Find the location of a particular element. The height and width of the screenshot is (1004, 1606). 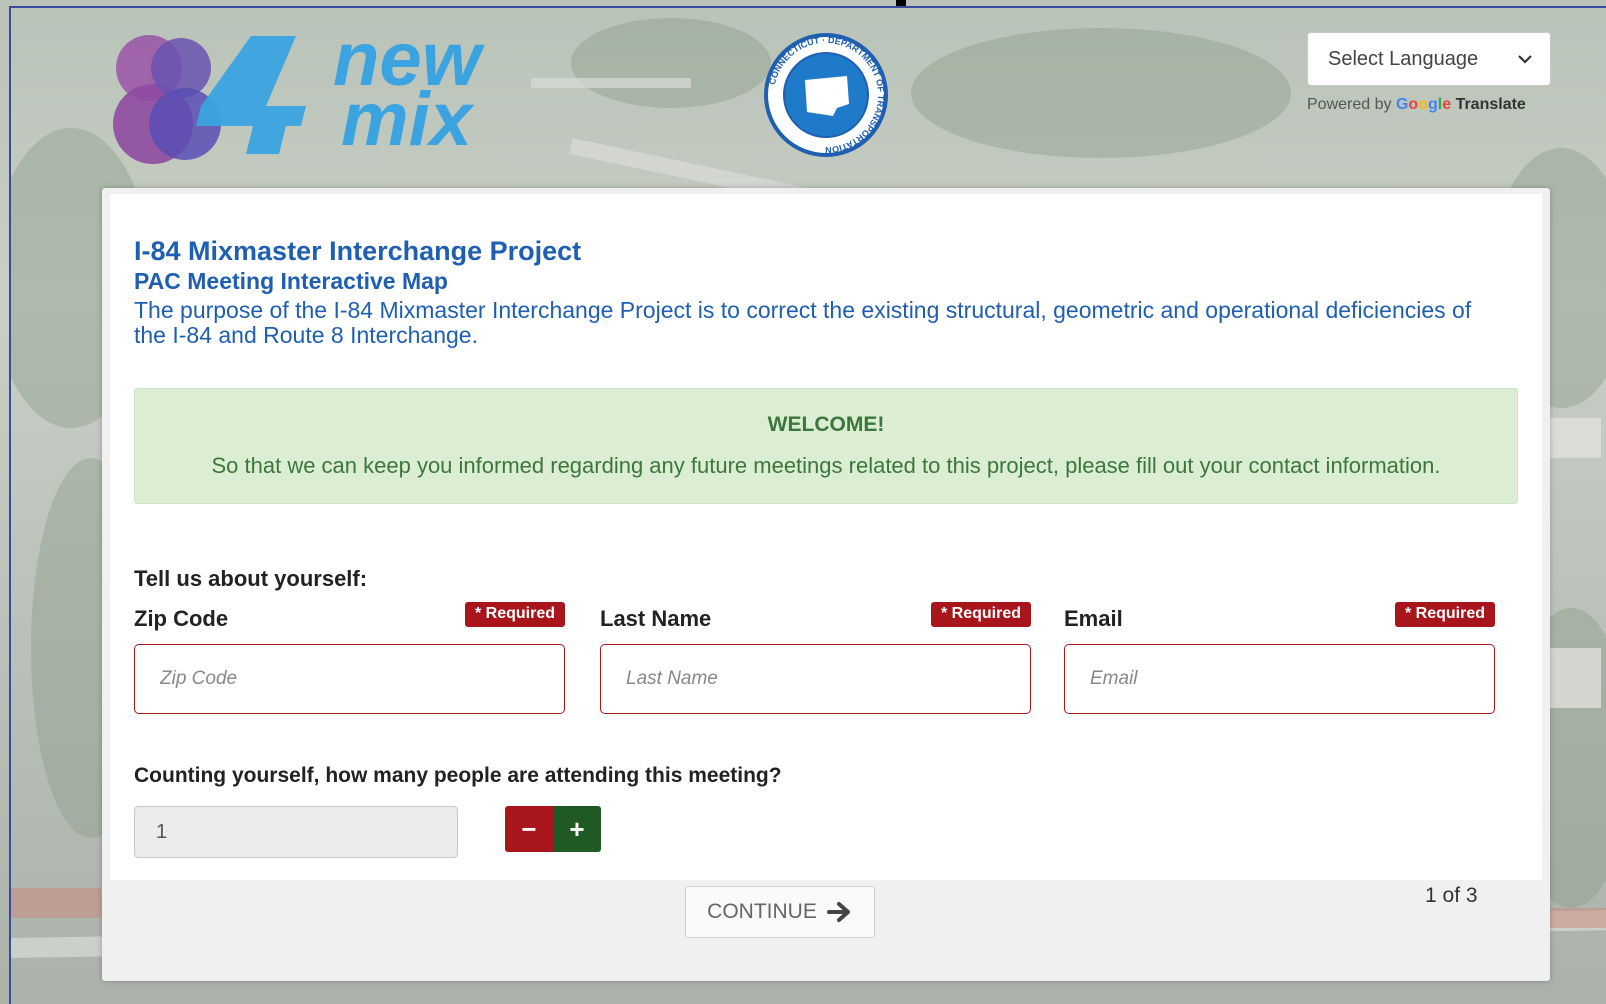

powered-by-text: Powered by is located at coordinates (1349, 104).